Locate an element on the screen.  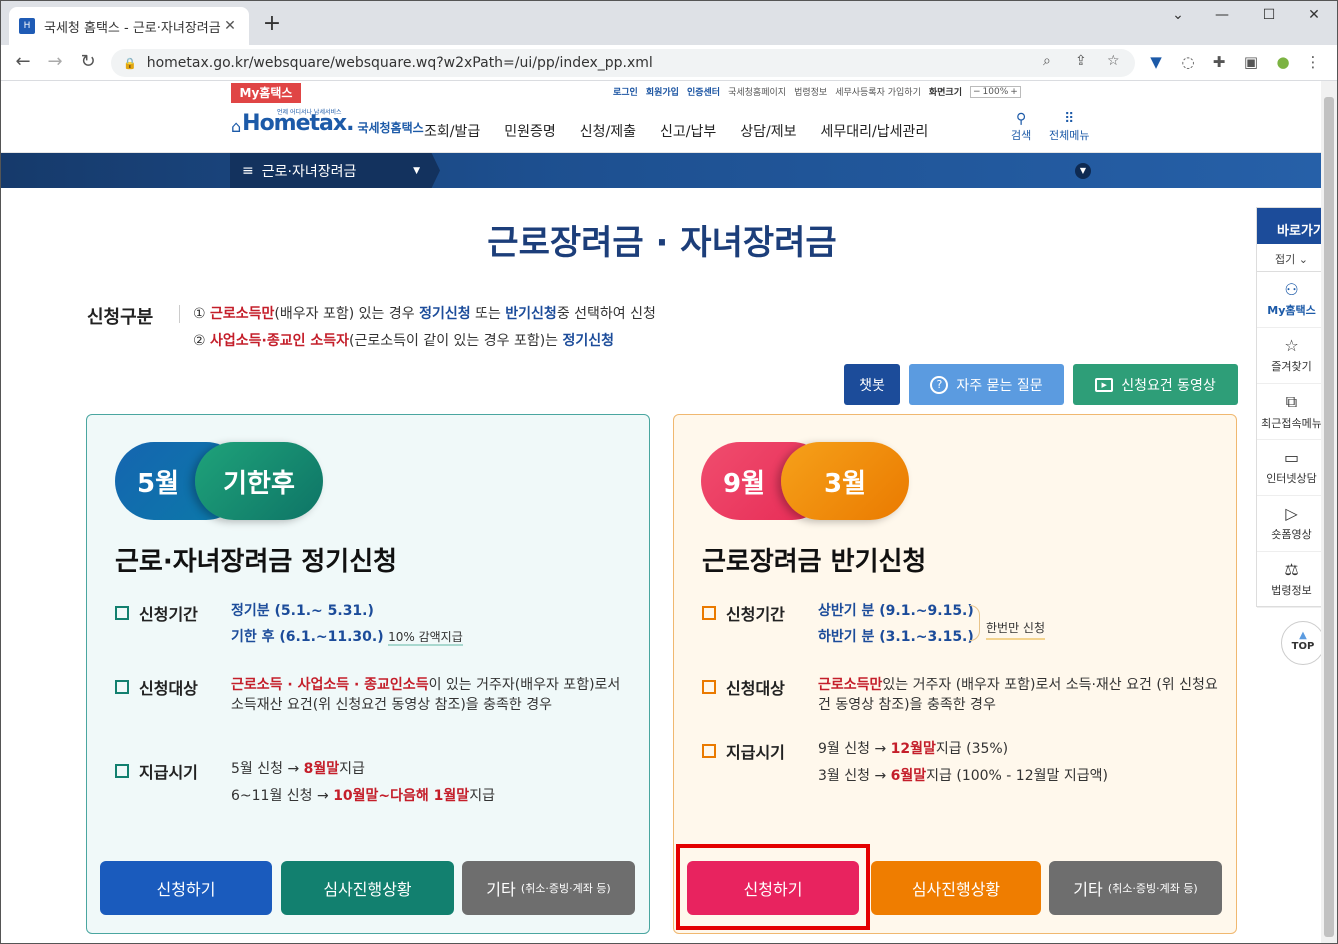
quick-item-law: ⚖ 법령정보 is located at coordinates (1291, 580).